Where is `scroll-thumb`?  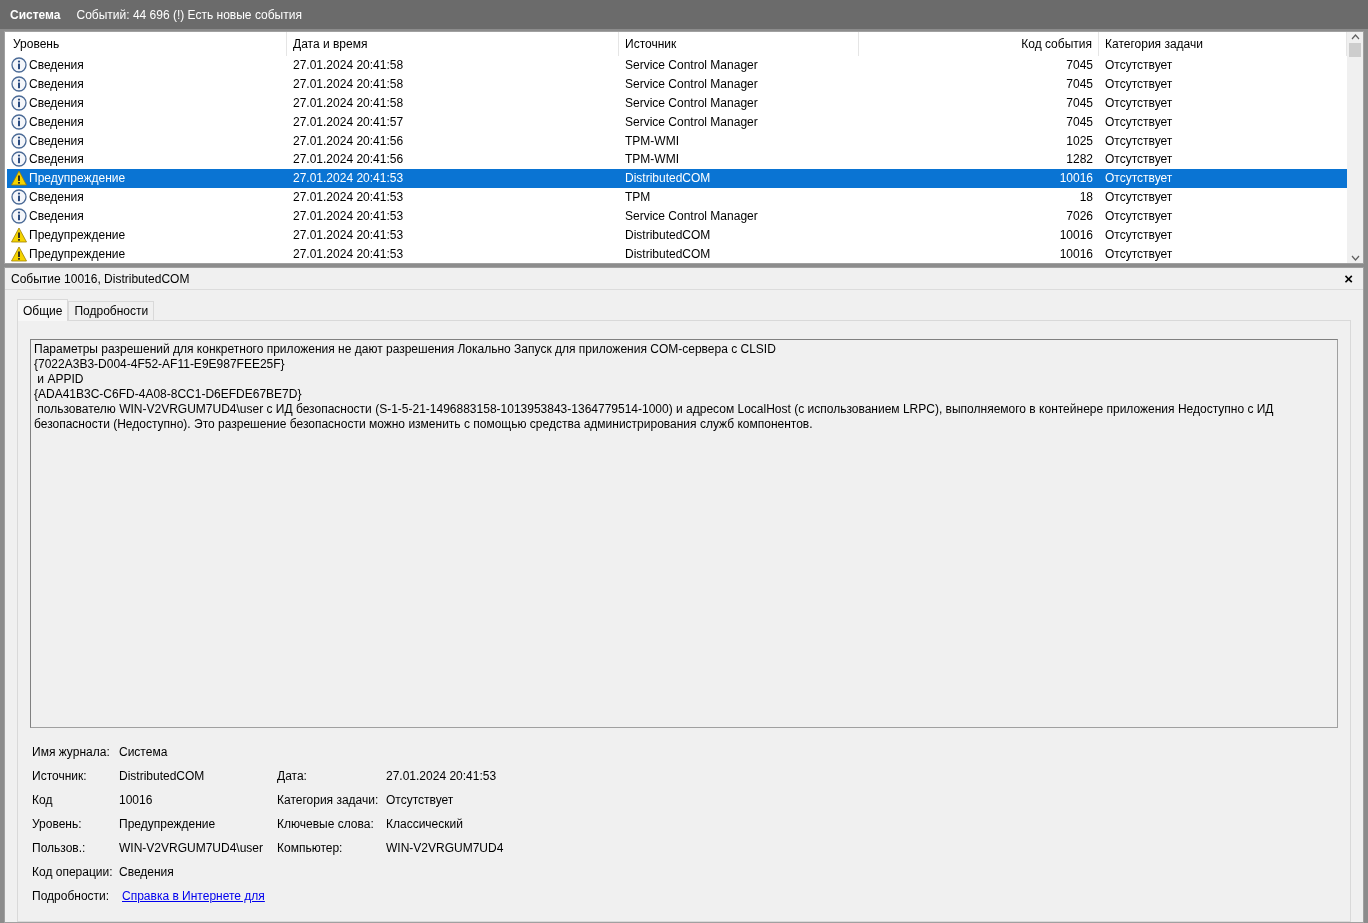 scroll-thumb is located at coordinates (1355, 50).